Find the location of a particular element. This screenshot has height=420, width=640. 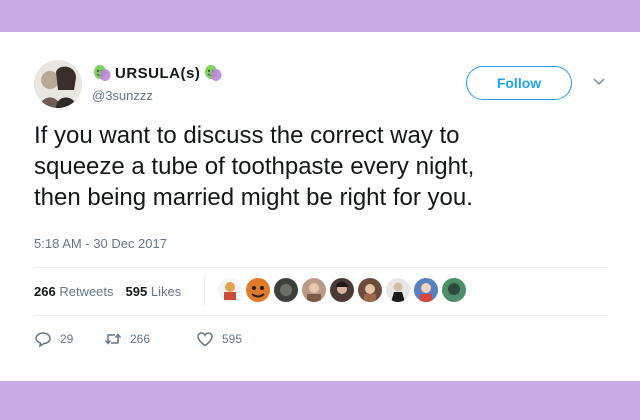

retweet-count: 266 is located at coordinates (140, 339).